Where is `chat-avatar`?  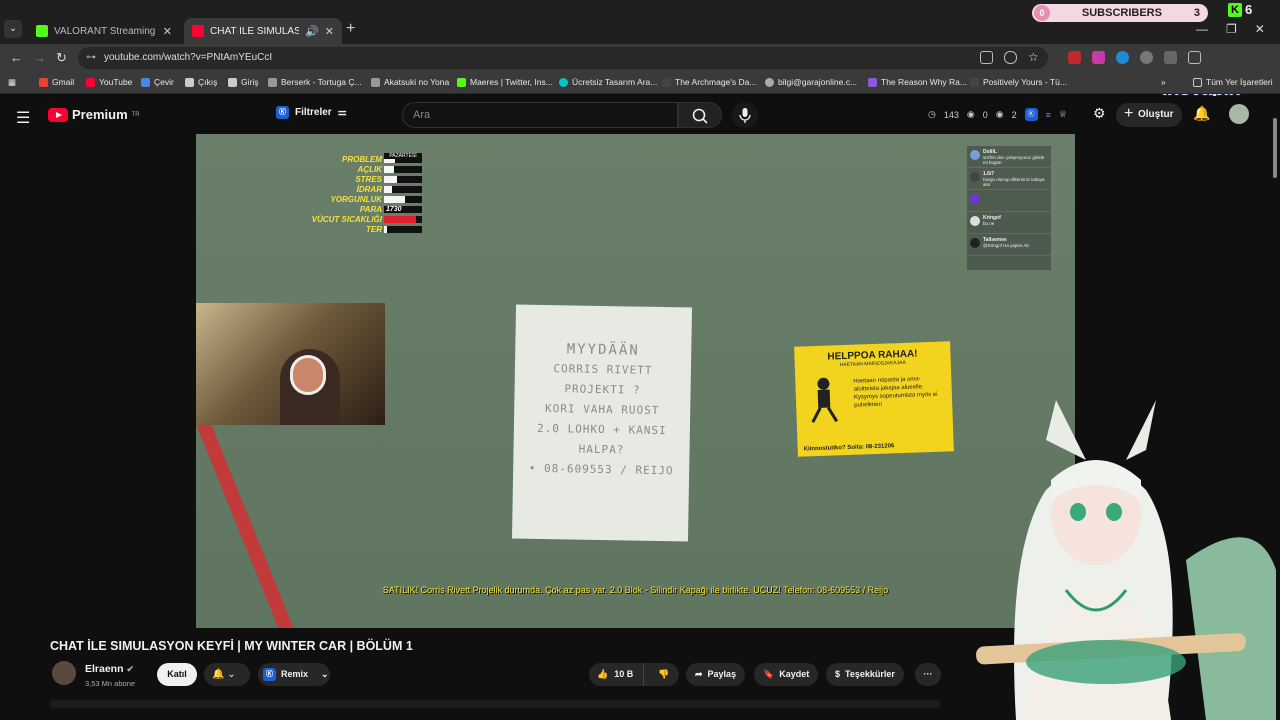
chat-avatar is located at coordinates (975, 199).